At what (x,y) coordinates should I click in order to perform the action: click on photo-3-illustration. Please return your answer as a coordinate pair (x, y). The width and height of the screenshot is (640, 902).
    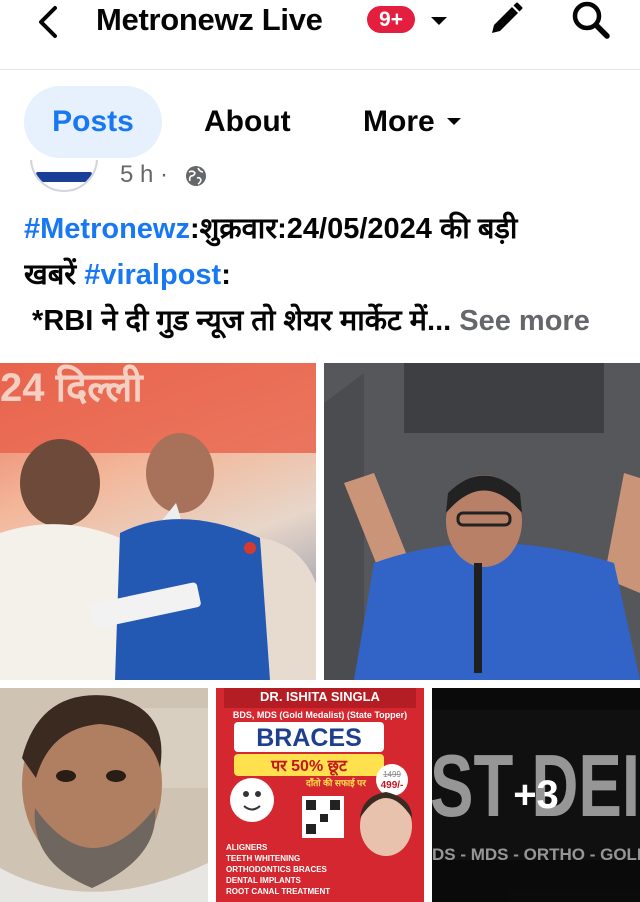
    Looking at the image, I should click on (104, 795).